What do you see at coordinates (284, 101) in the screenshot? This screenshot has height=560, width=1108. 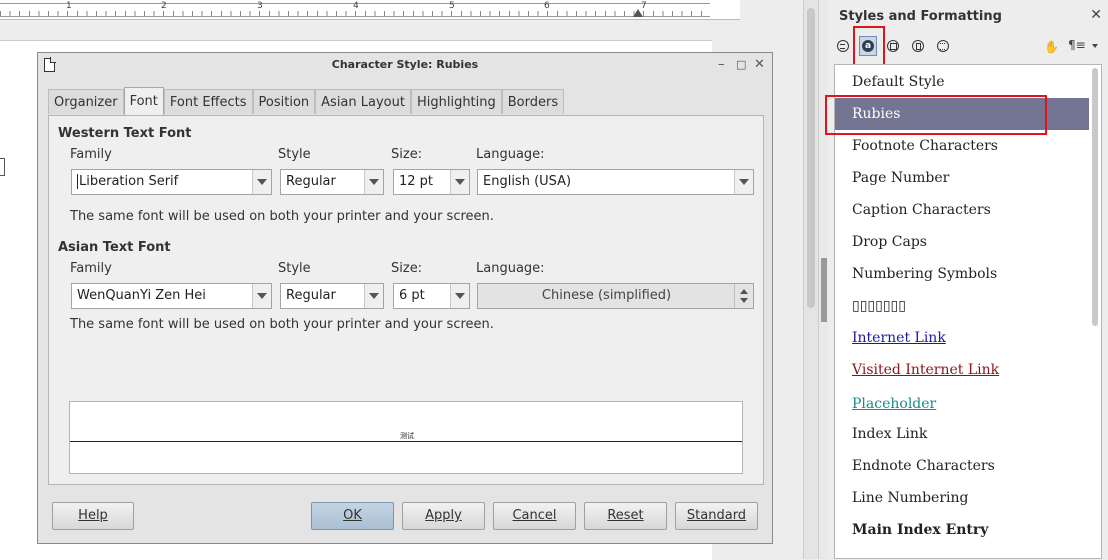 I see `tab-position: Position` at bounding box center [284, 101].